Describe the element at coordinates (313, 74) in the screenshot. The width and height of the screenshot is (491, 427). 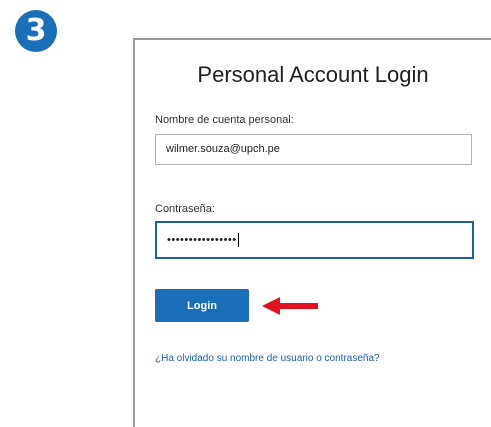
I see `panel-title: Personal Account Login` at that location.